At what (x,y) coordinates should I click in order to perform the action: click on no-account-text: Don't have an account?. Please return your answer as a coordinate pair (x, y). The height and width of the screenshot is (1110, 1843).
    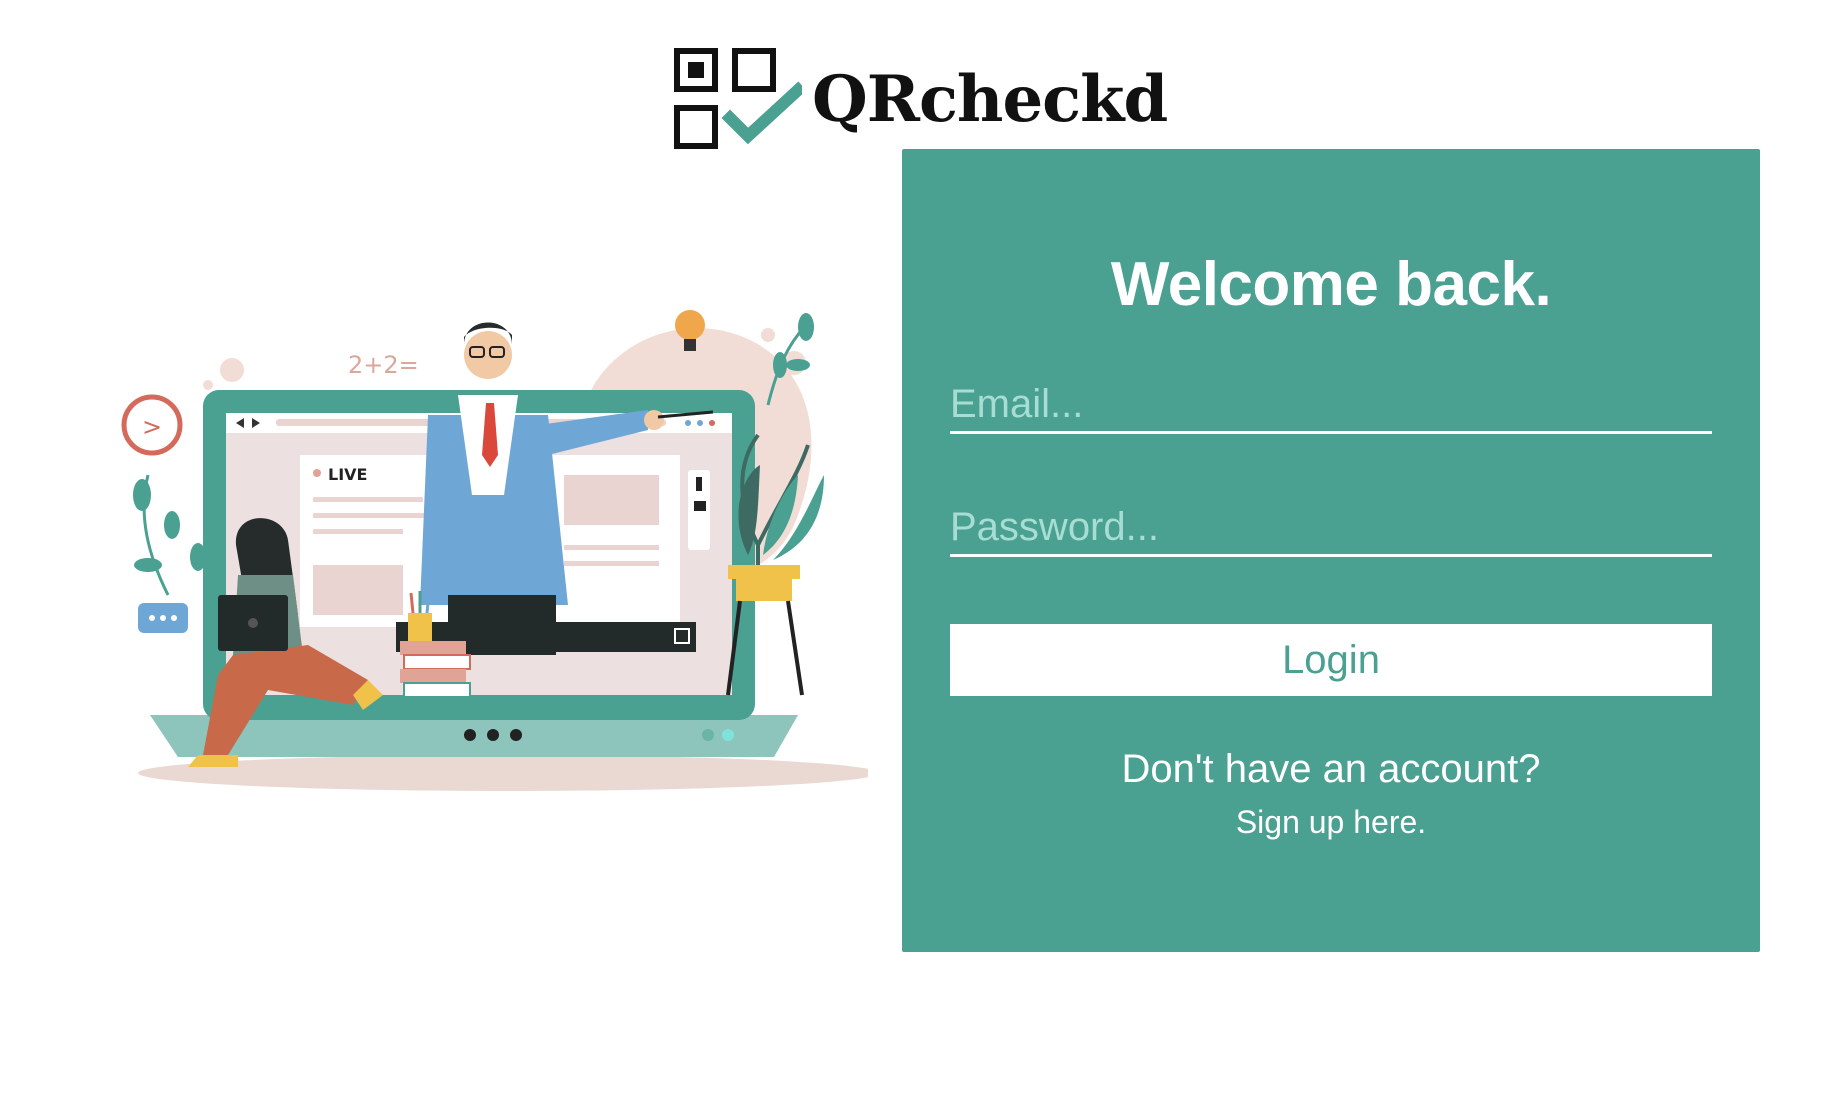
    Looking at the image, I should click on (1331, 769).